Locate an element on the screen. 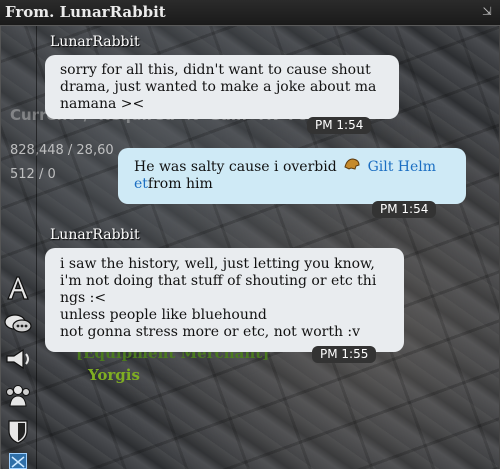 This screenshot has height=469, width=500. message-timestamp: PM 1:55 is located at coordinates (344, 354).